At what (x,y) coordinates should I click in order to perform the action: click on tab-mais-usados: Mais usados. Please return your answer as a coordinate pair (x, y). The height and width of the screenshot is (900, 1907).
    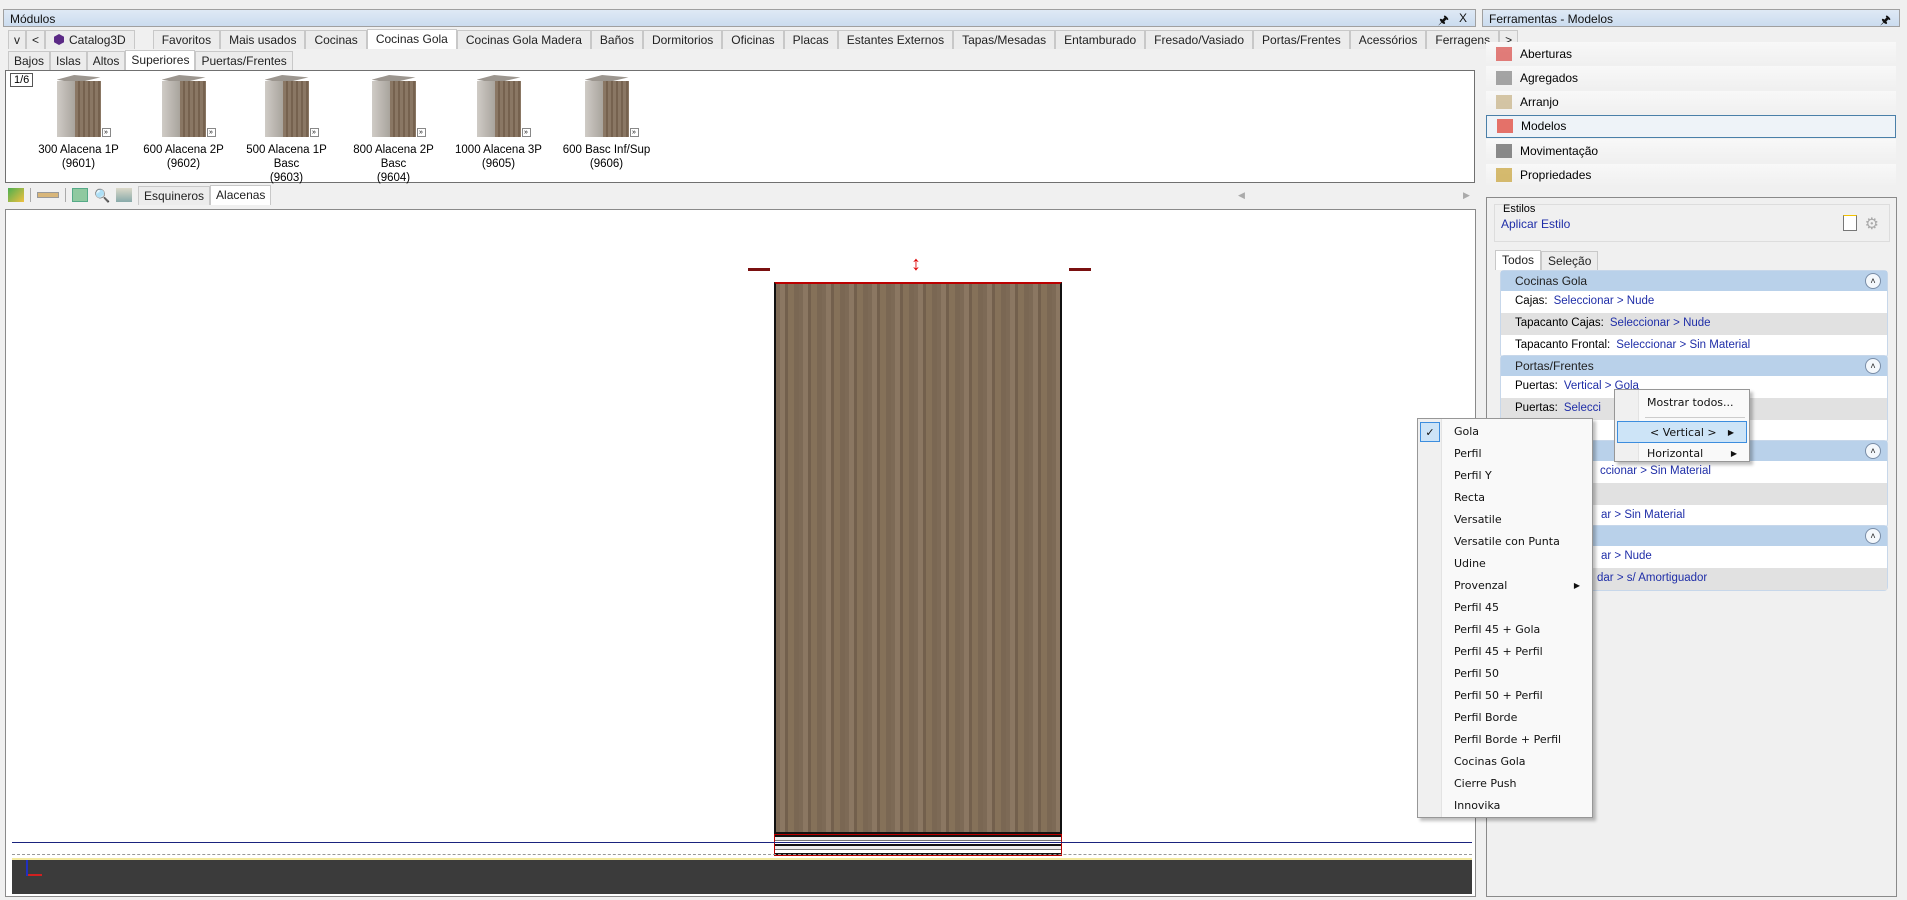
    Looking at the image, I should click on (263, 39).